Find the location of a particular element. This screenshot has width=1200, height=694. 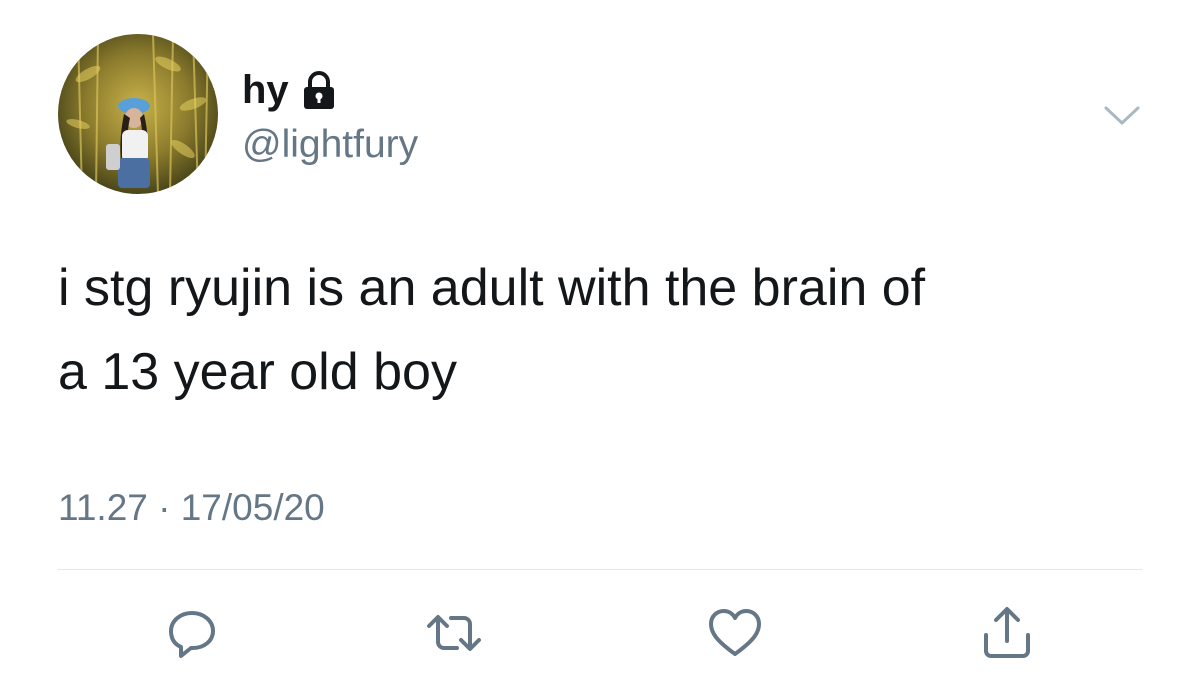

user-handle: @lightfury is located at coordinates (330, 145).